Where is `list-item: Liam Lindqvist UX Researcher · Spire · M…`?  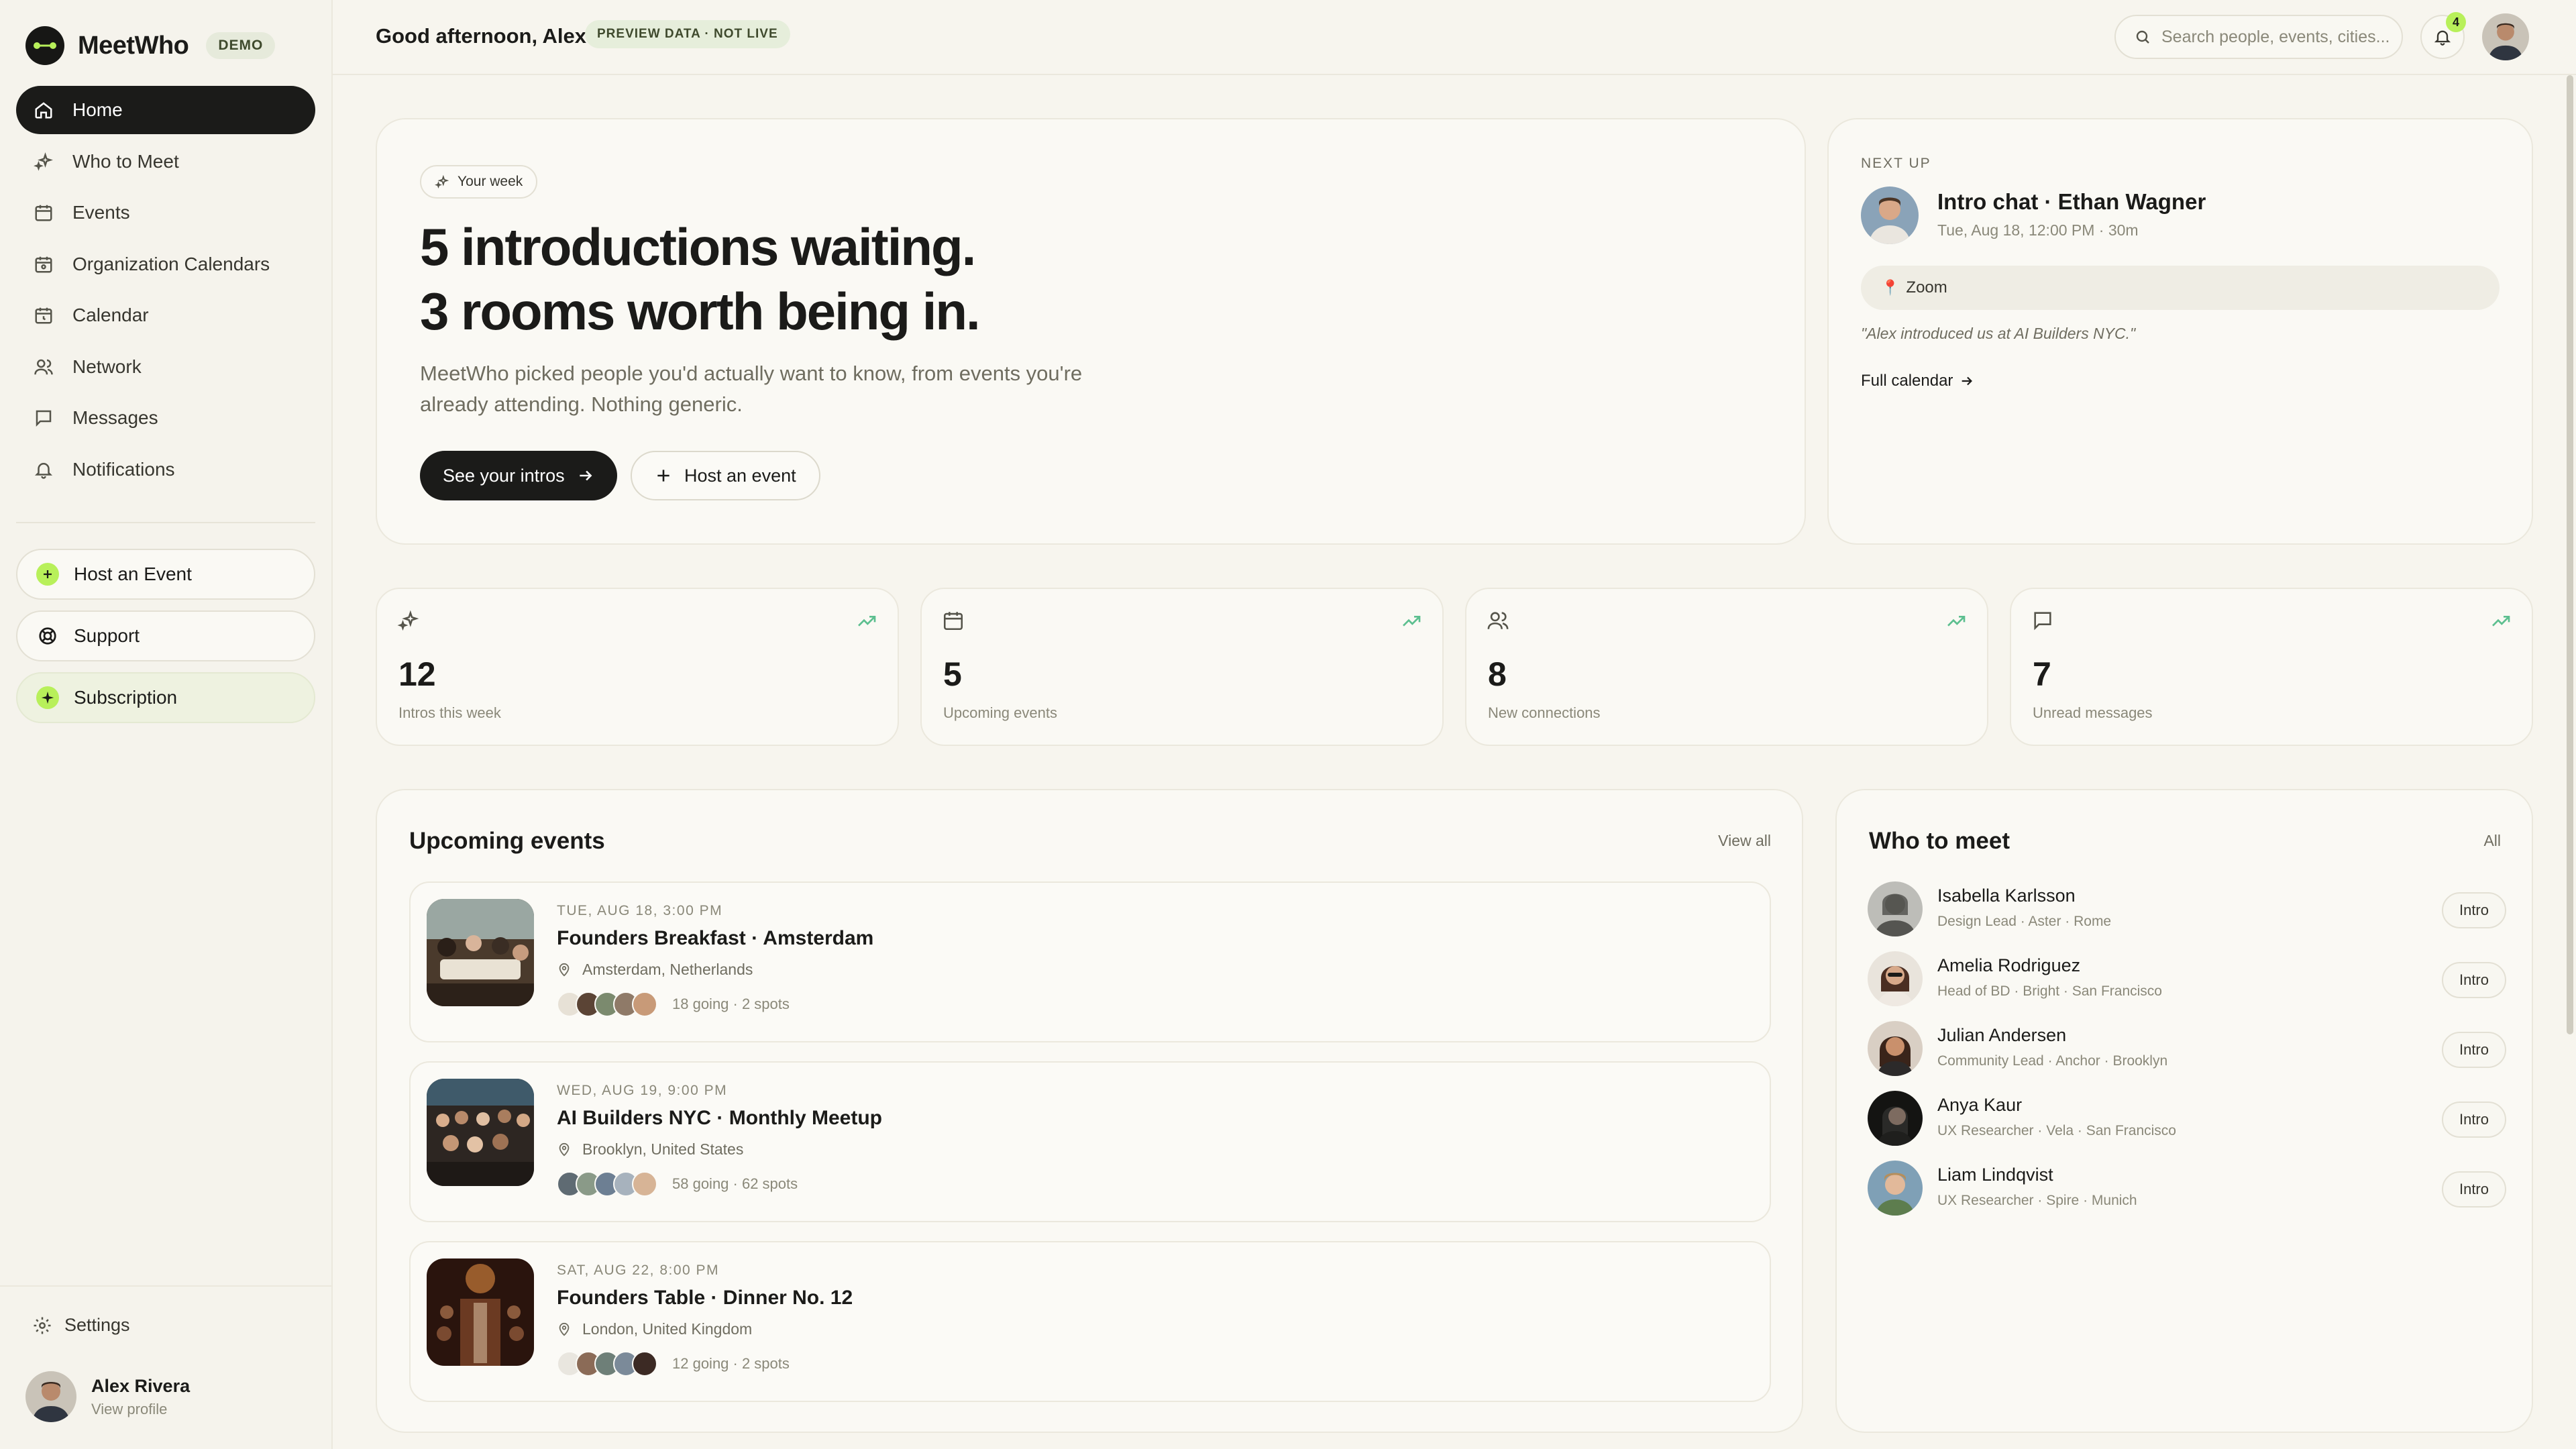 list-item: Liam Lindqvist UX Researcher · Spire · M… is located at coordinates (2187, 1188).